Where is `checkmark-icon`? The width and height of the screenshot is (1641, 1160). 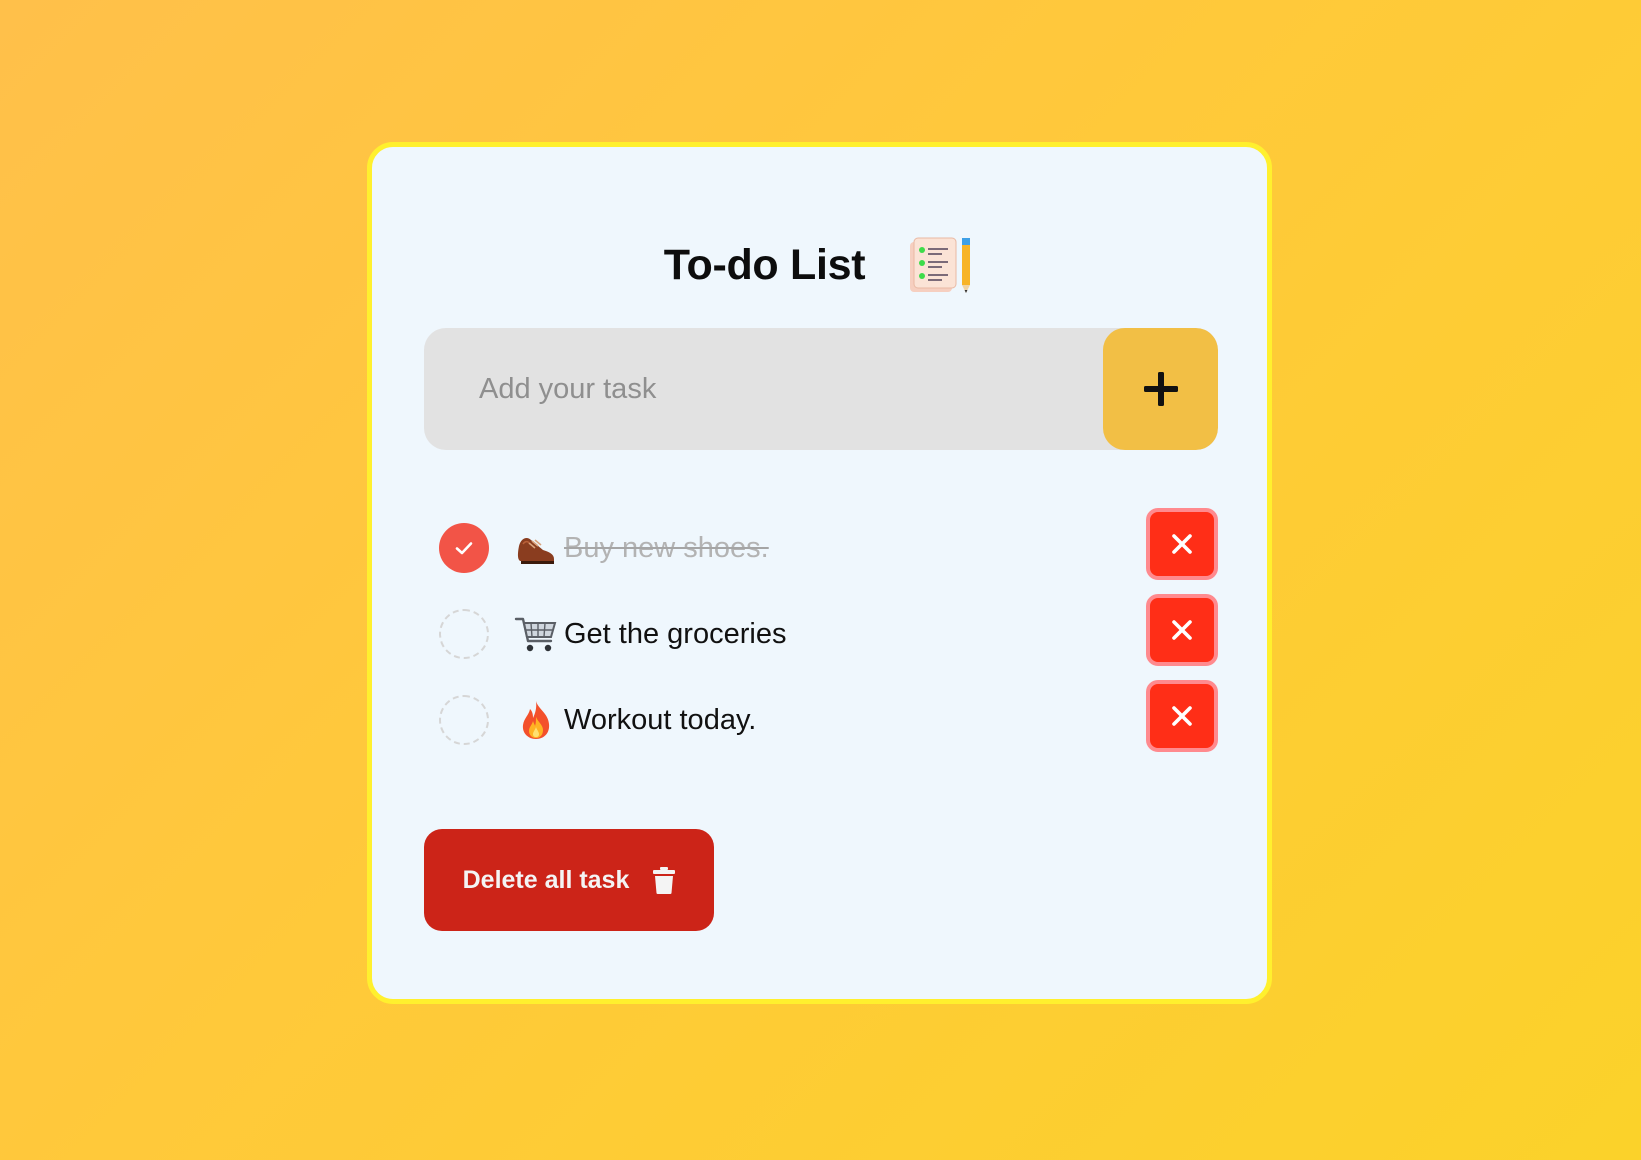
checkmark-icon is located at coordinates (464, 548).